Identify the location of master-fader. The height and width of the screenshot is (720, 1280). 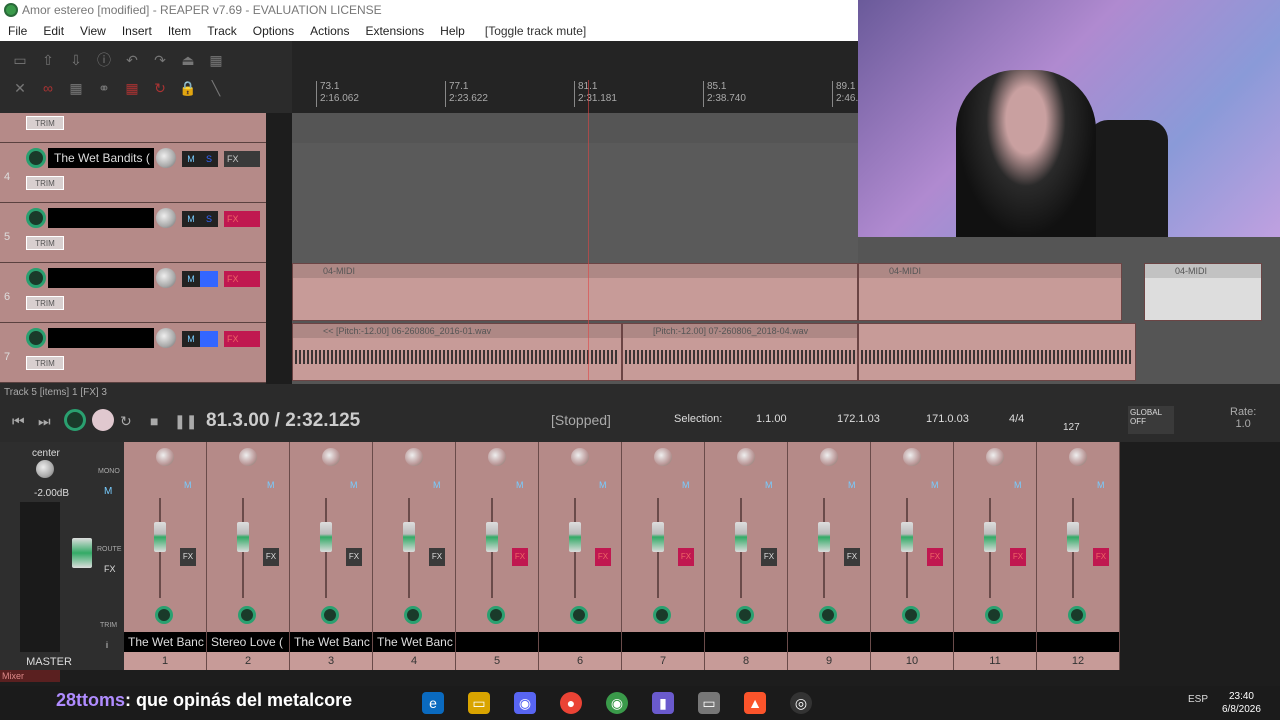
(82, 553).